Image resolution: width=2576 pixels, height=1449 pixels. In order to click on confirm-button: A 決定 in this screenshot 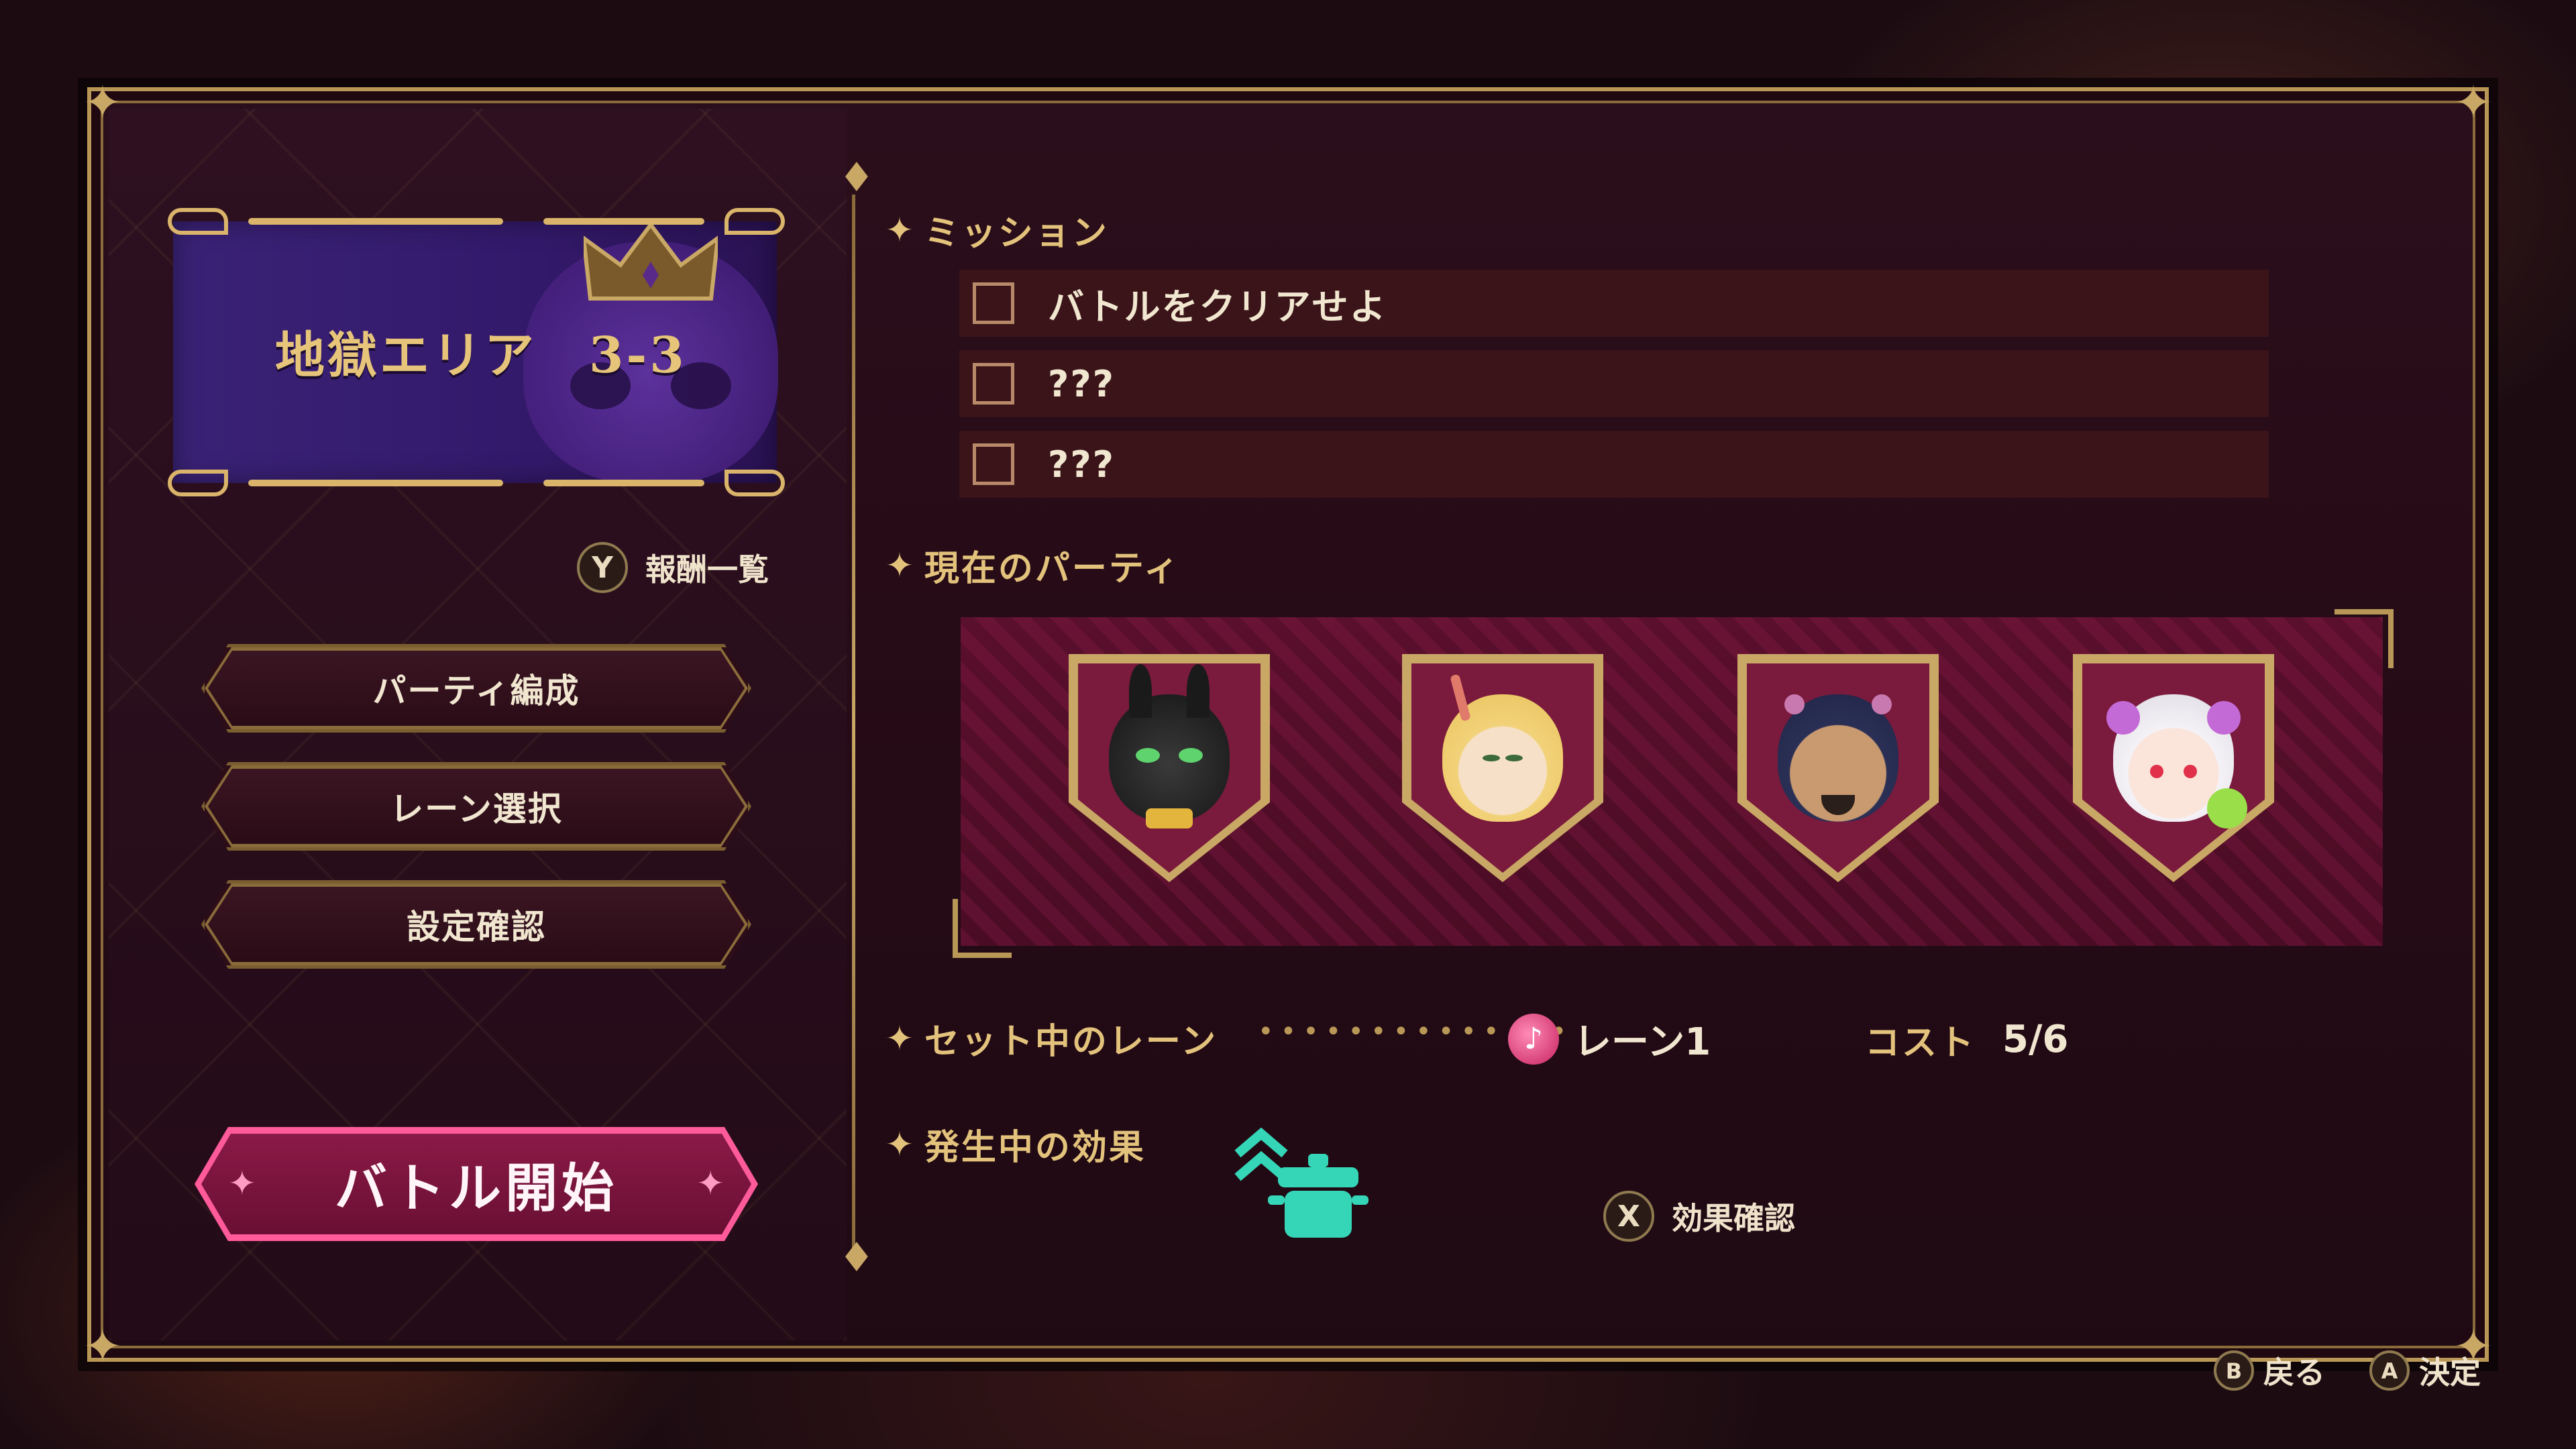, I will do `click(2425, 1370)`.